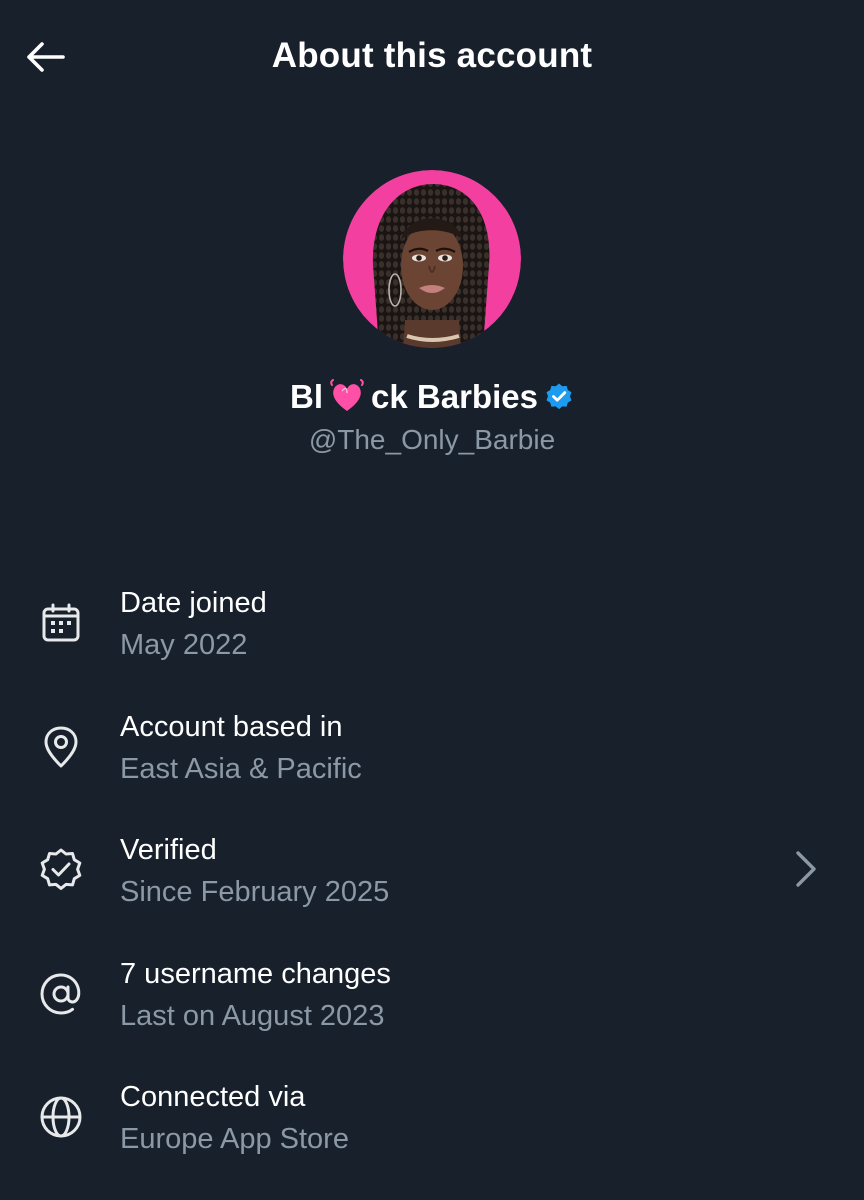 The image size is (864, 1200). I want to click on info-value: May 2022, so click(184, 645).